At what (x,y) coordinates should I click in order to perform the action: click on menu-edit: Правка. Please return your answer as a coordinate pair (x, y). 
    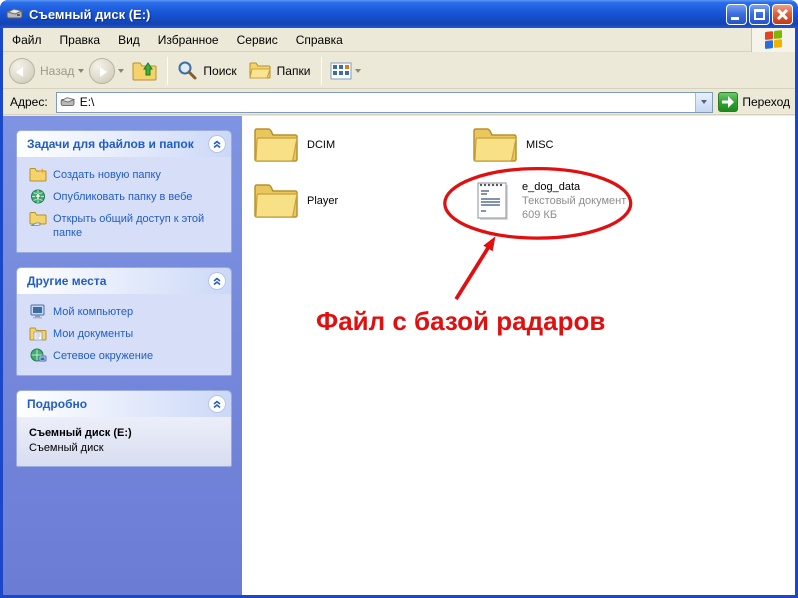
    Looking at the image, I should click on (80, 40).